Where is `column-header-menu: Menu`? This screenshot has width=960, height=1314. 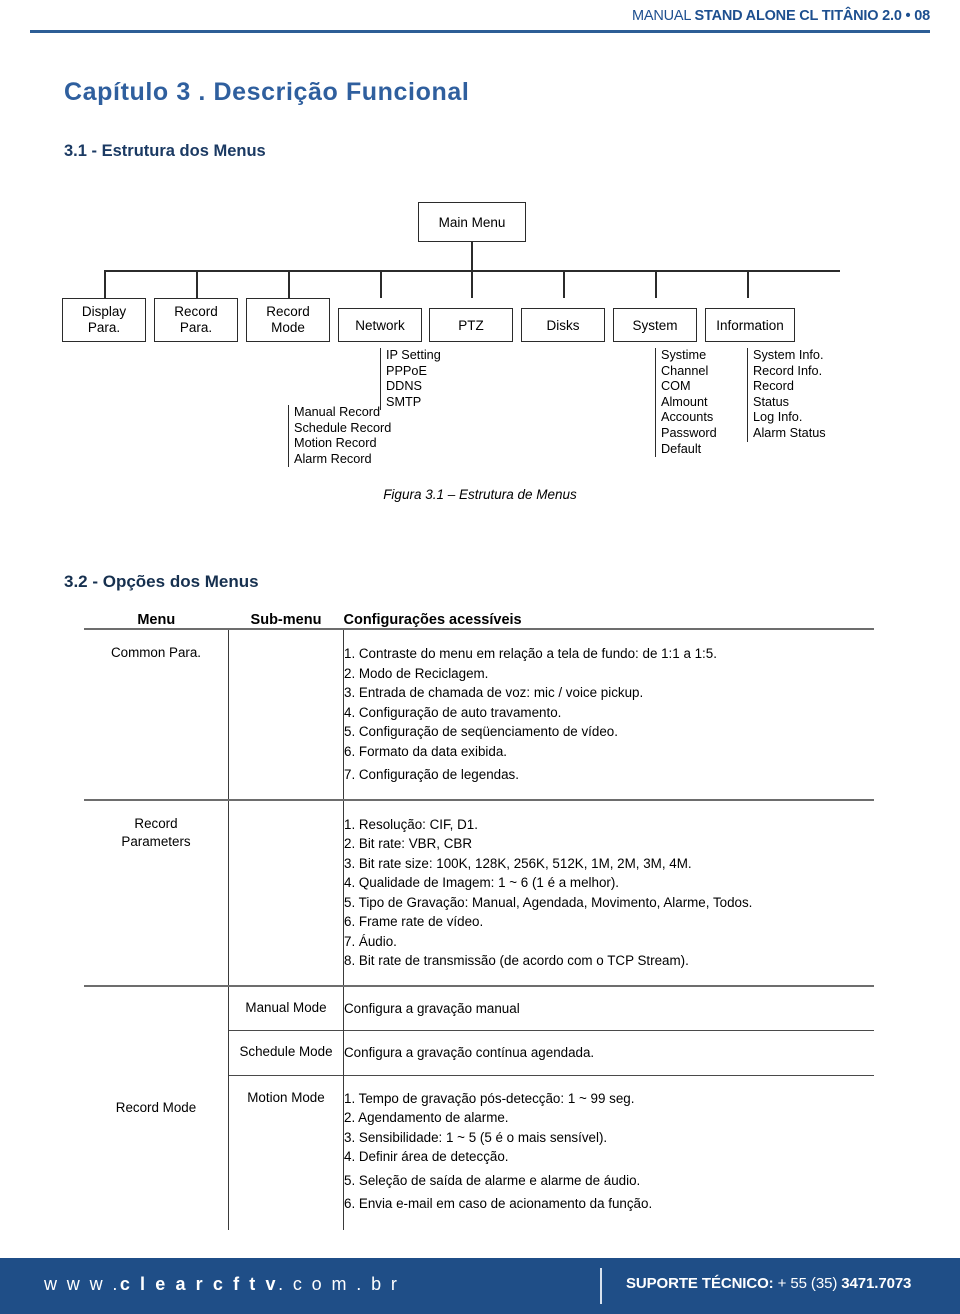
column-header-menu: Menu is located at coordinates (156, 621).